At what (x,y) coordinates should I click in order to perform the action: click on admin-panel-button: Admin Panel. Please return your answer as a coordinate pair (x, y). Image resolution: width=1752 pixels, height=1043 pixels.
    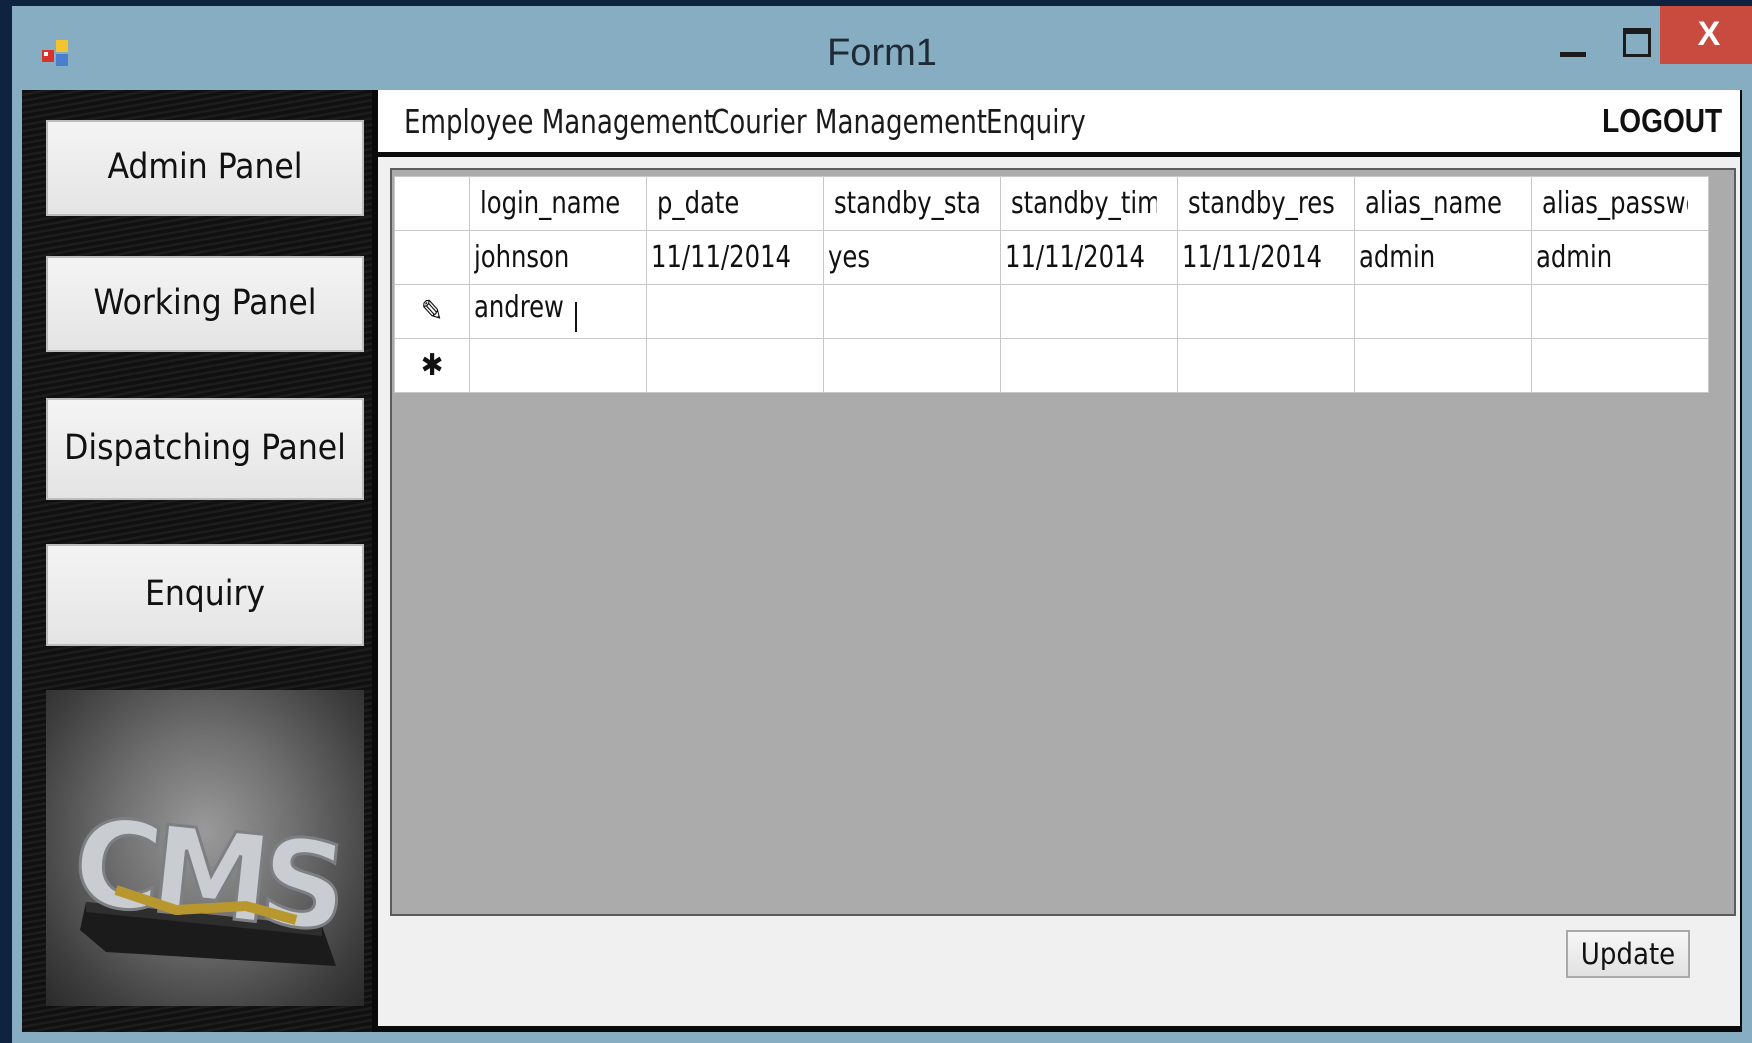
    Looking at the image, I should click on (205, 168).